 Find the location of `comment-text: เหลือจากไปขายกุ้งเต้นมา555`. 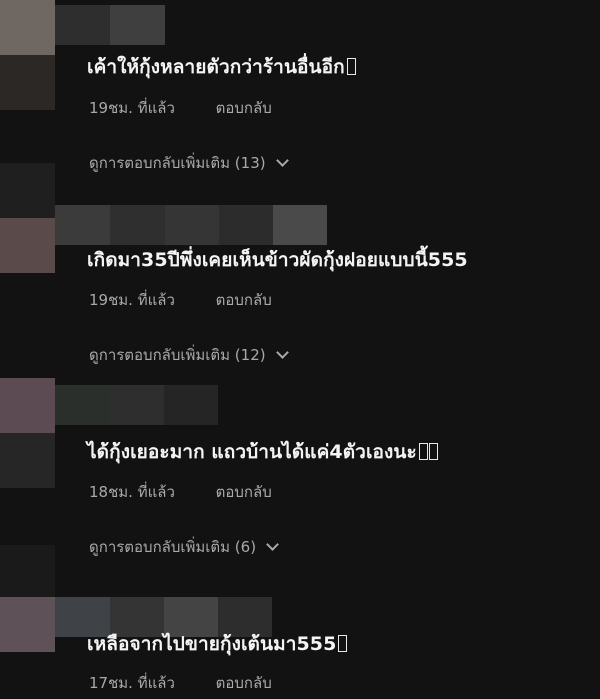

comment-text: เหลือจากไปขายกุ้งเต้นมา555 is located at coordinates (217, 644).